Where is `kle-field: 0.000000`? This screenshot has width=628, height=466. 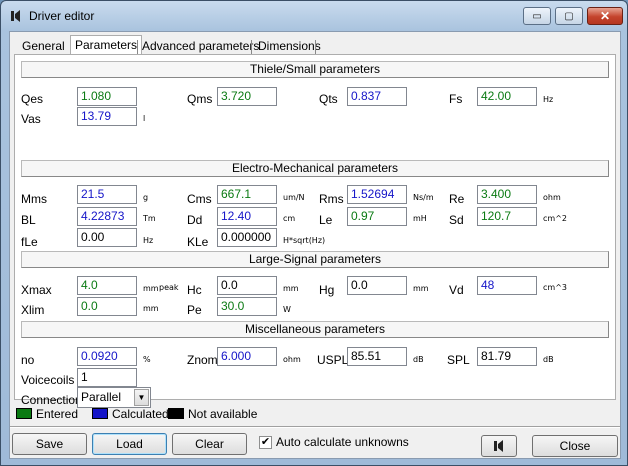 kle-field: 0.000000 is located at coordinates (247, 237).